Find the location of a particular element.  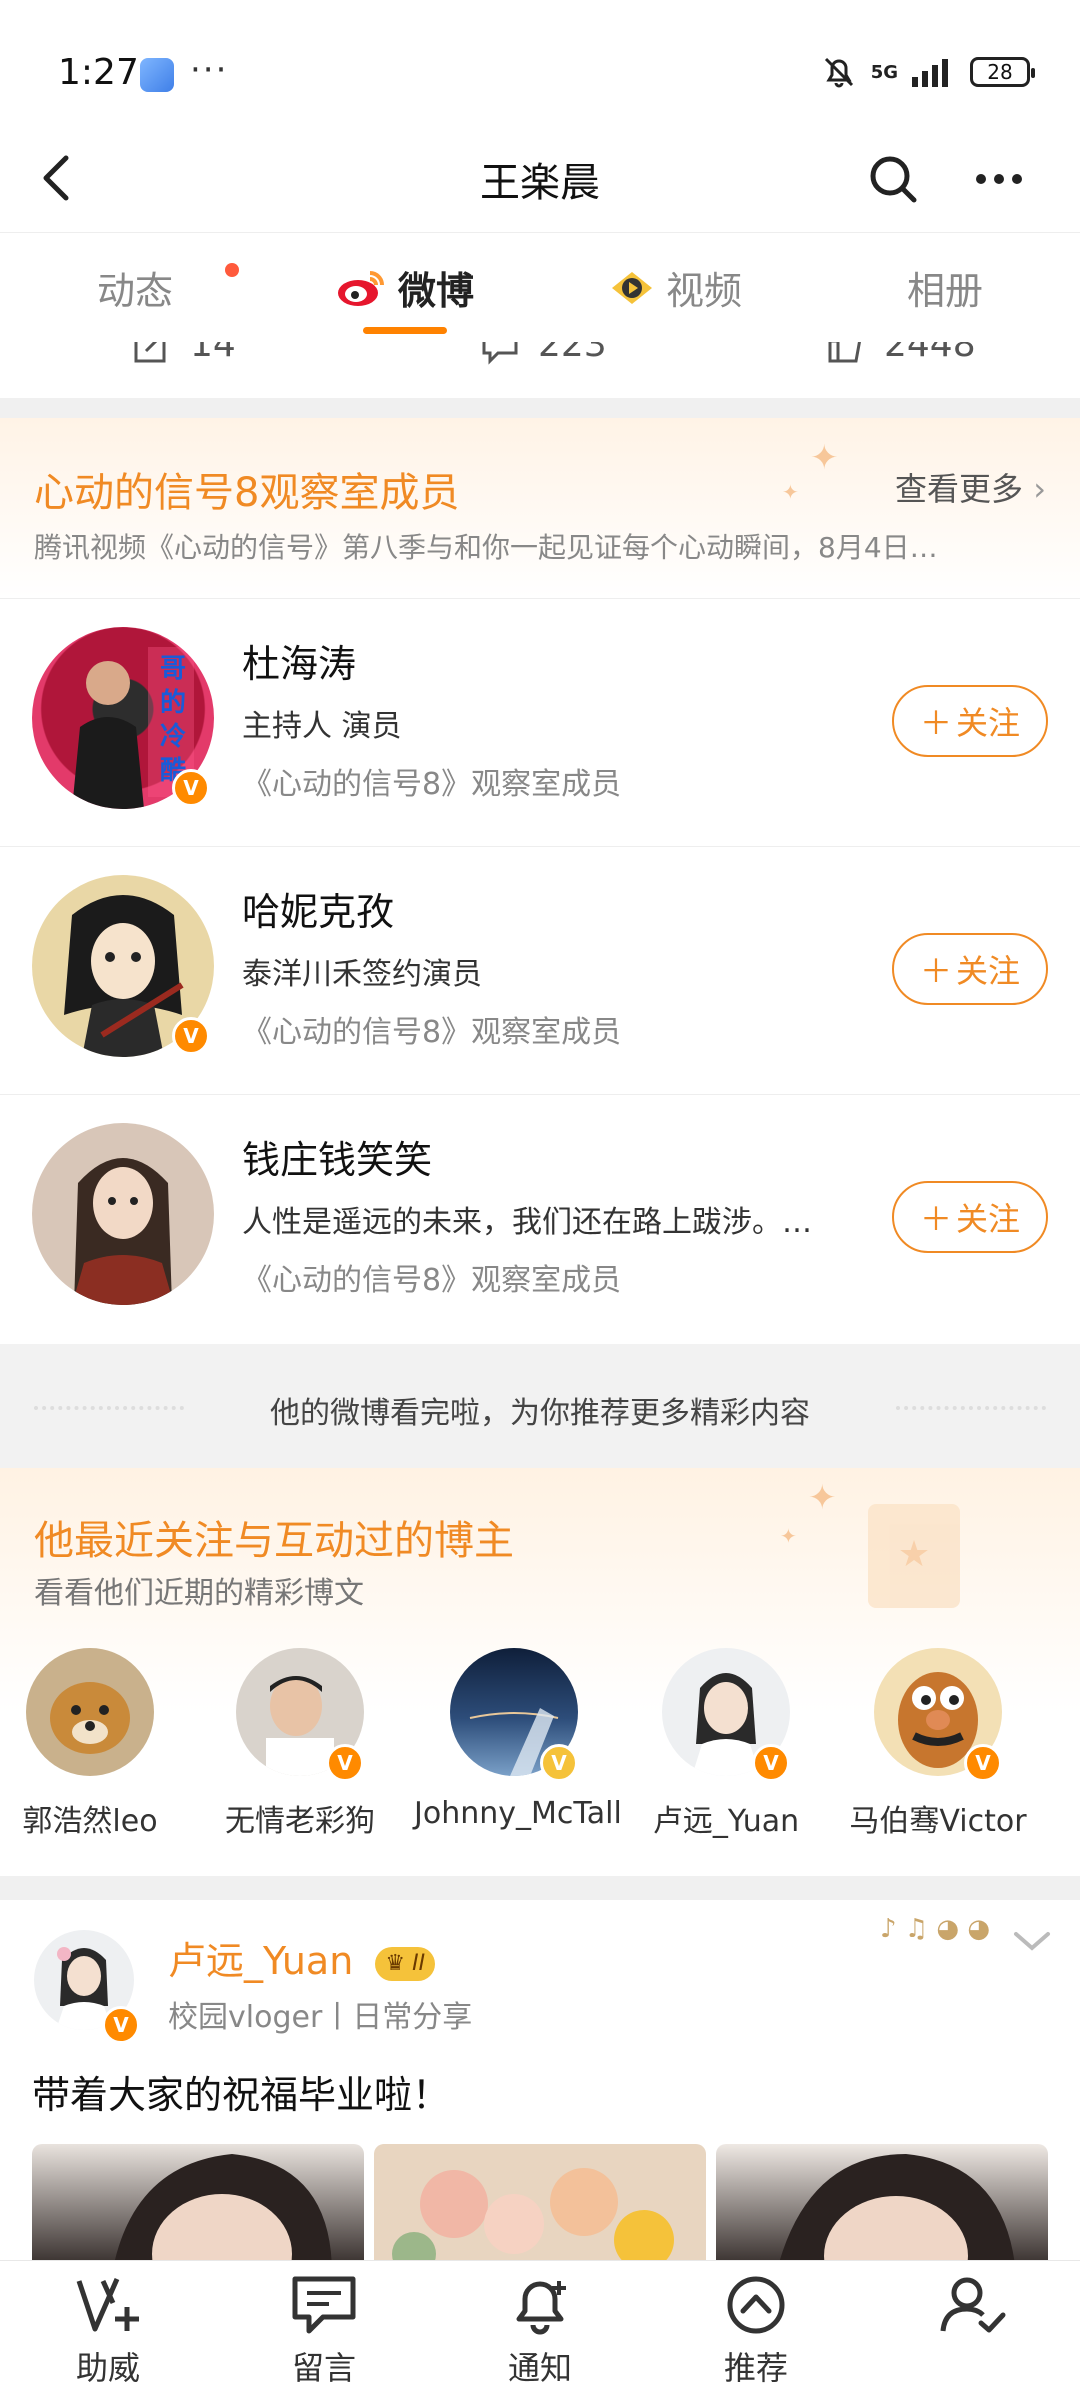

bottom-action-bar: 助威 留言 通知 推荐 is located at coordinates (540, 2331).